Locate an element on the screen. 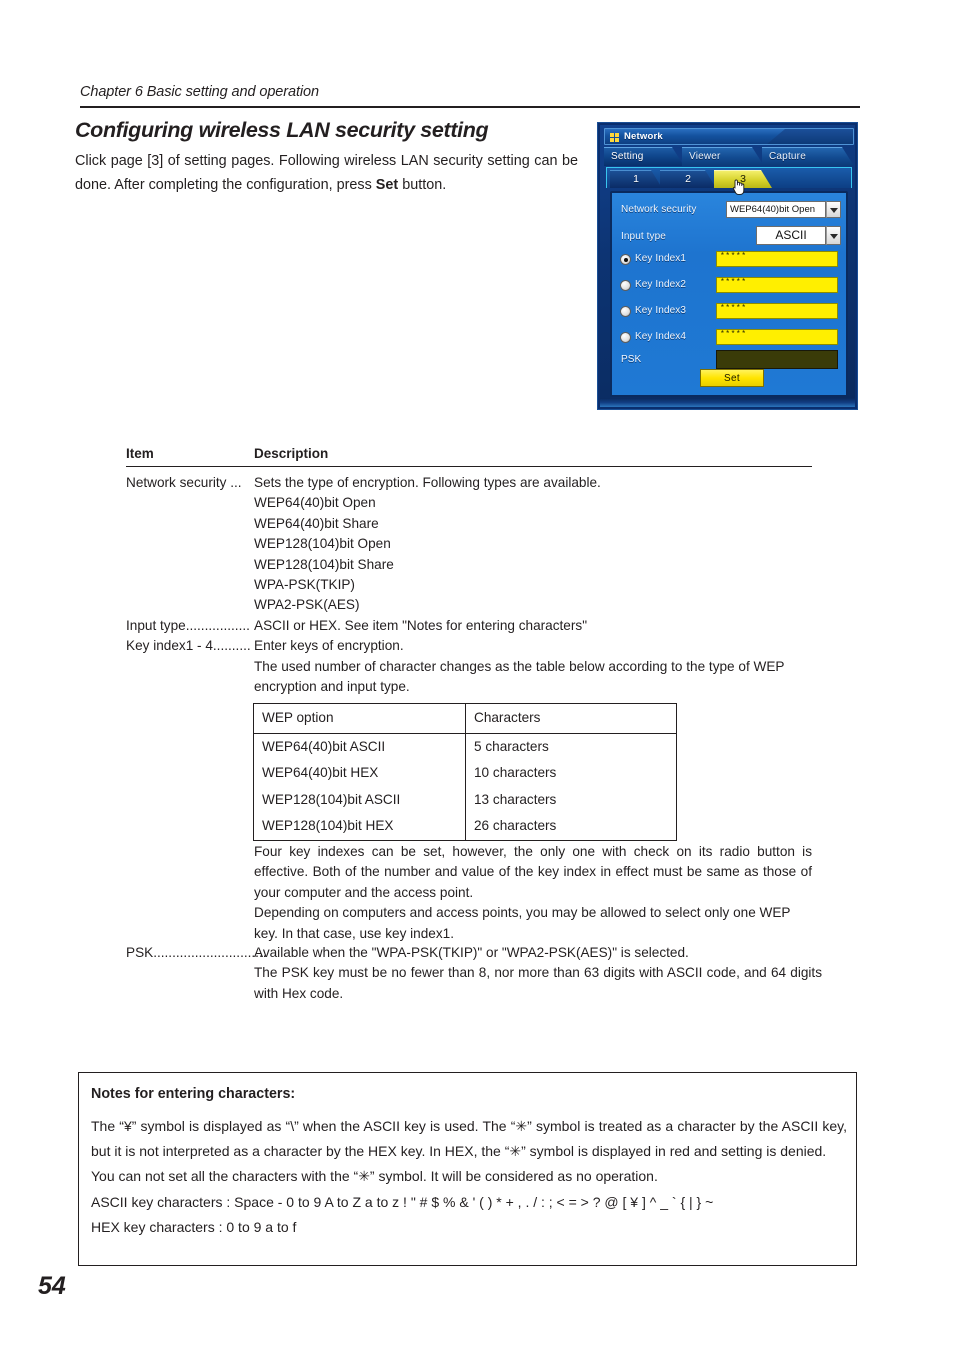  input-type-label: Input type is located at coordinates (643, 236).